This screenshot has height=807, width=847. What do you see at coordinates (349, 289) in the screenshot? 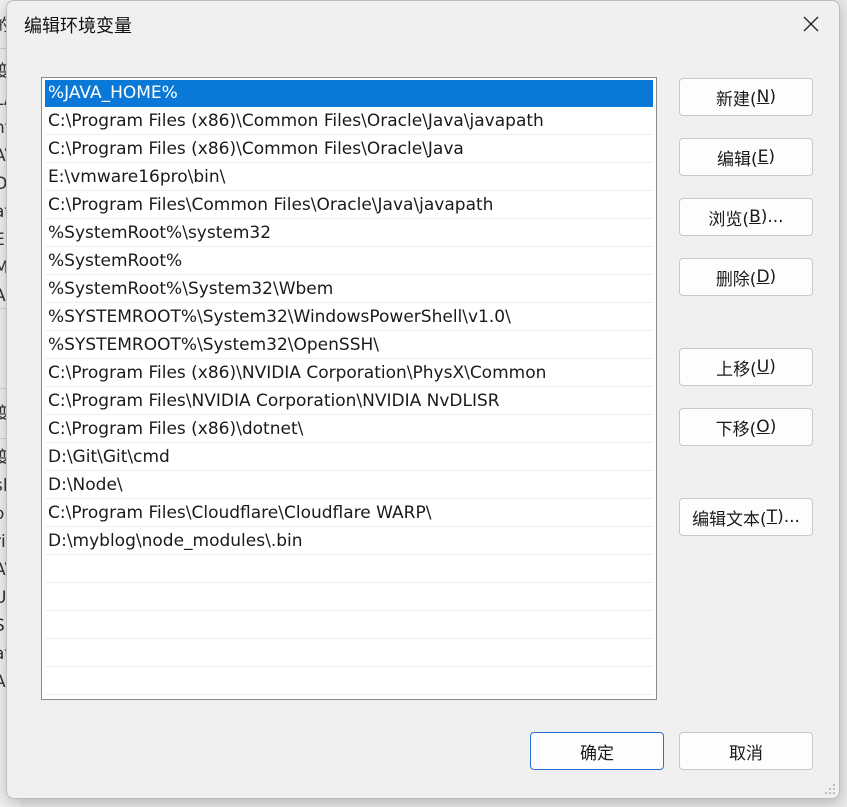
I see `path-list-item: %SystemRoot%\System32\Wbem` at bounding box center [349, 289].